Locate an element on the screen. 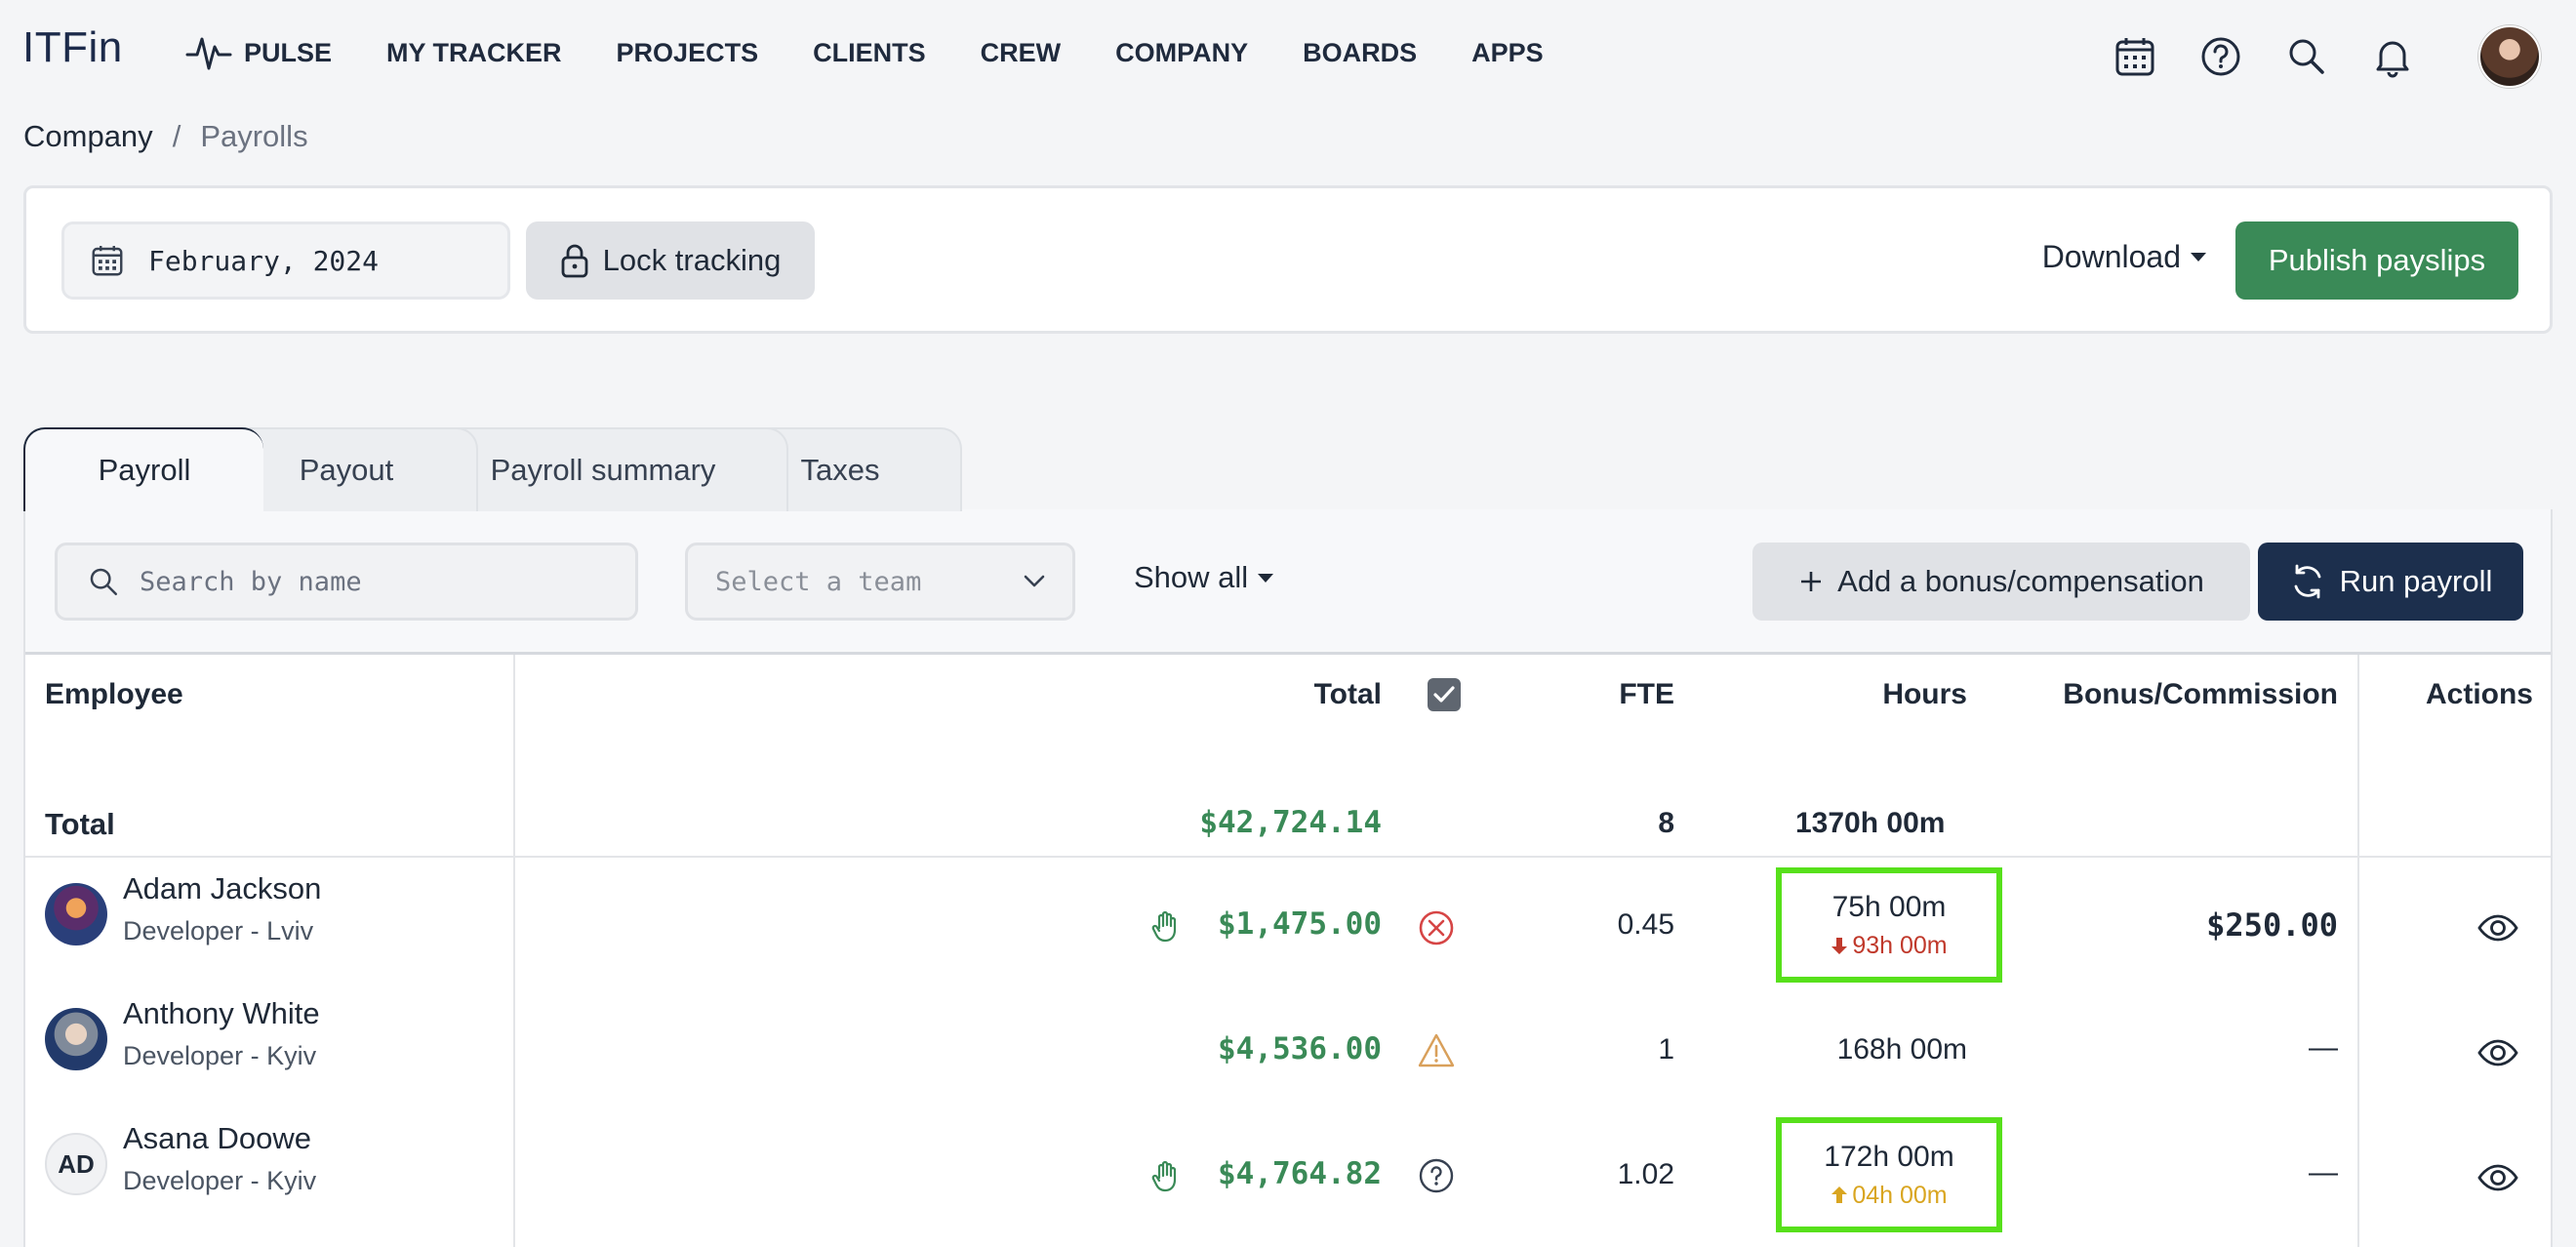 This screenshot has width=2576, height=1247. row-hours: 168h 00m is located at coordinates (1901, 1049).